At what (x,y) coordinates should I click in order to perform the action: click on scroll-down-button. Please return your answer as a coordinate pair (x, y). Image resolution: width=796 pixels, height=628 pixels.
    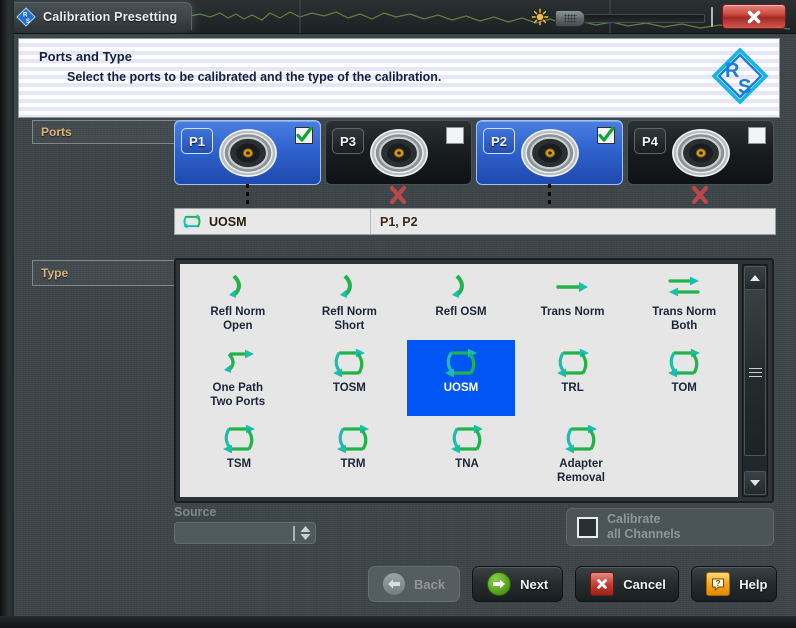
    Looking at the image, I should click on (755, 483).